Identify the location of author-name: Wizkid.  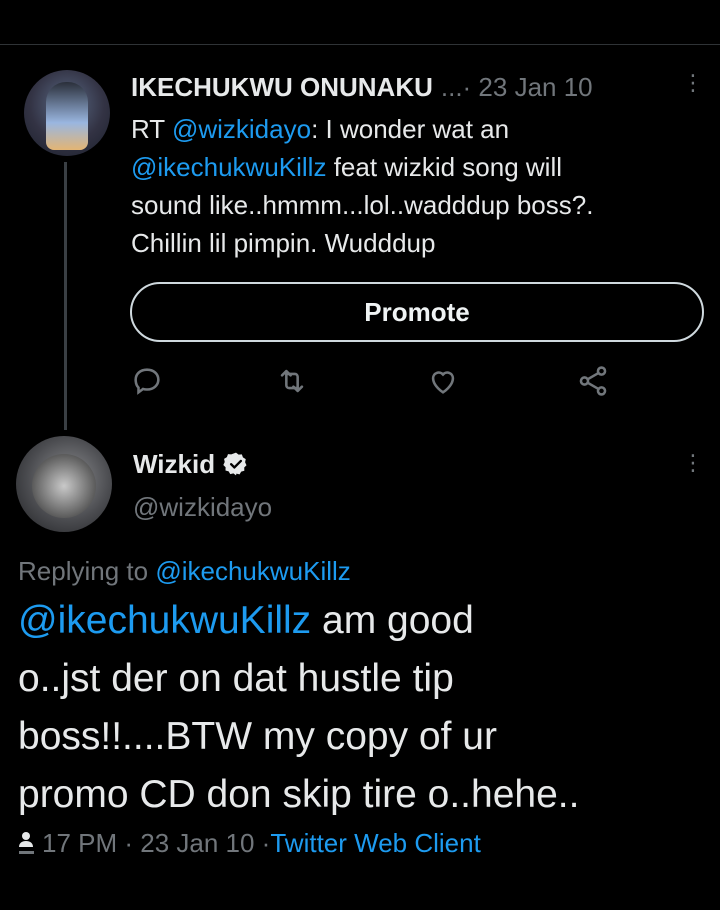
(174, 464).